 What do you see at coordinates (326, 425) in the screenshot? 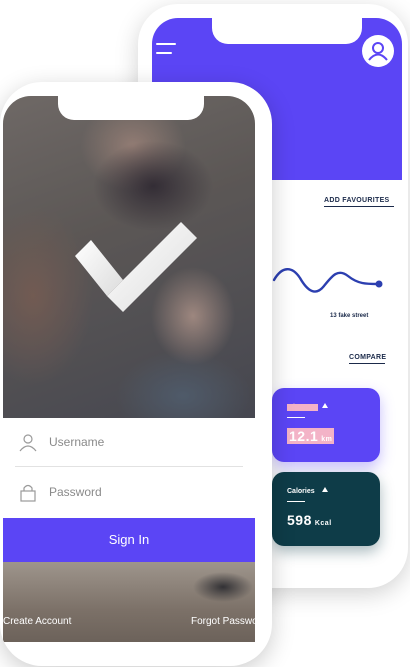
I see `distance-card: Distance 12.1 km` at bounding box center [326, 425].